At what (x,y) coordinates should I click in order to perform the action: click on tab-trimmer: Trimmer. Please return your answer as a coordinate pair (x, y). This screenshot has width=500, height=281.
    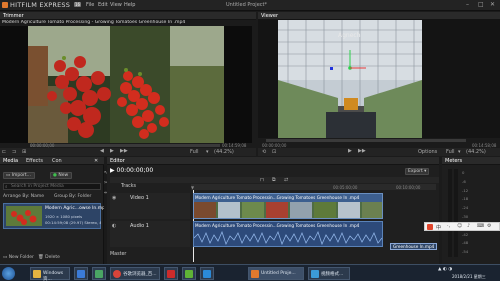
    Looking at the image, I should click on (13, 16).